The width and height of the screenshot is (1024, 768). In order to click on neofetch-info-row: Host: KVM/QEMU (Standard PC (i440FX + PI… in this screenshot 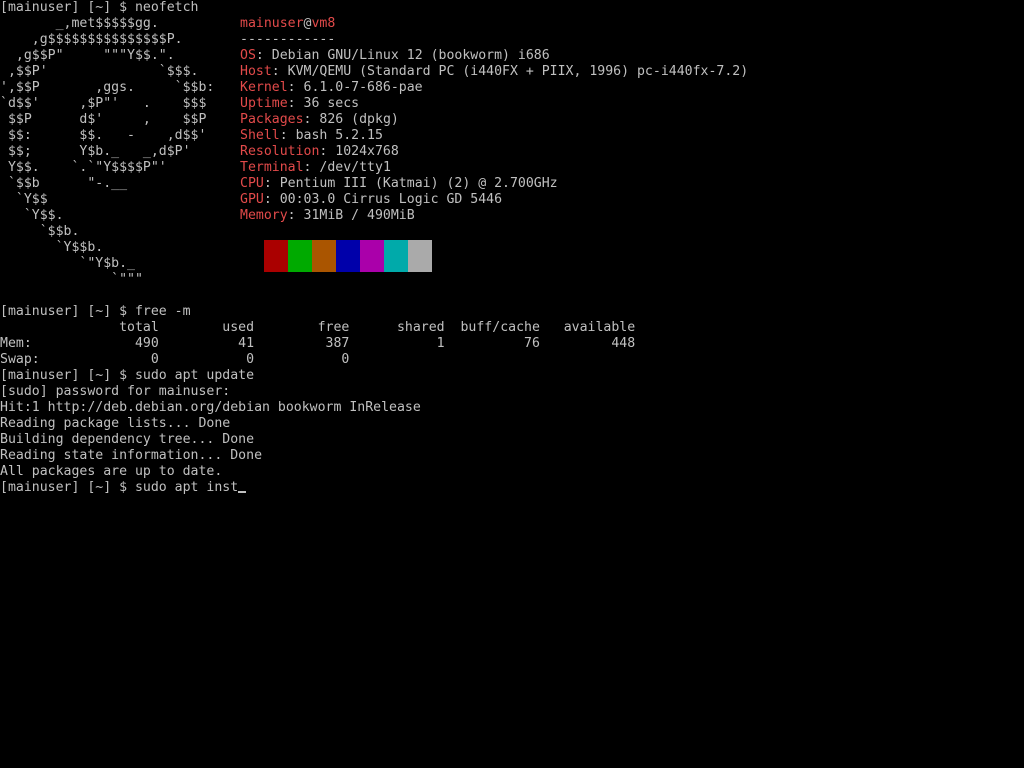, I will do `click(494, 72)`.